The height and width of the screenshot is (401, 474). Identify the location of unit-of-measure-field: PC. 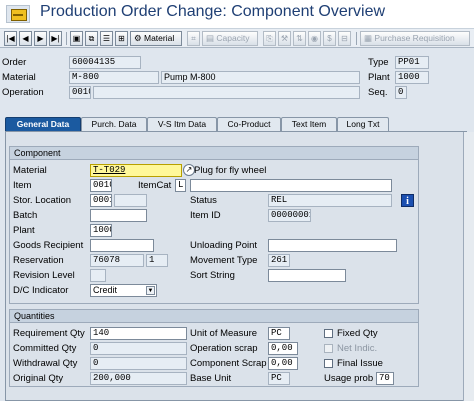
(279, 333).